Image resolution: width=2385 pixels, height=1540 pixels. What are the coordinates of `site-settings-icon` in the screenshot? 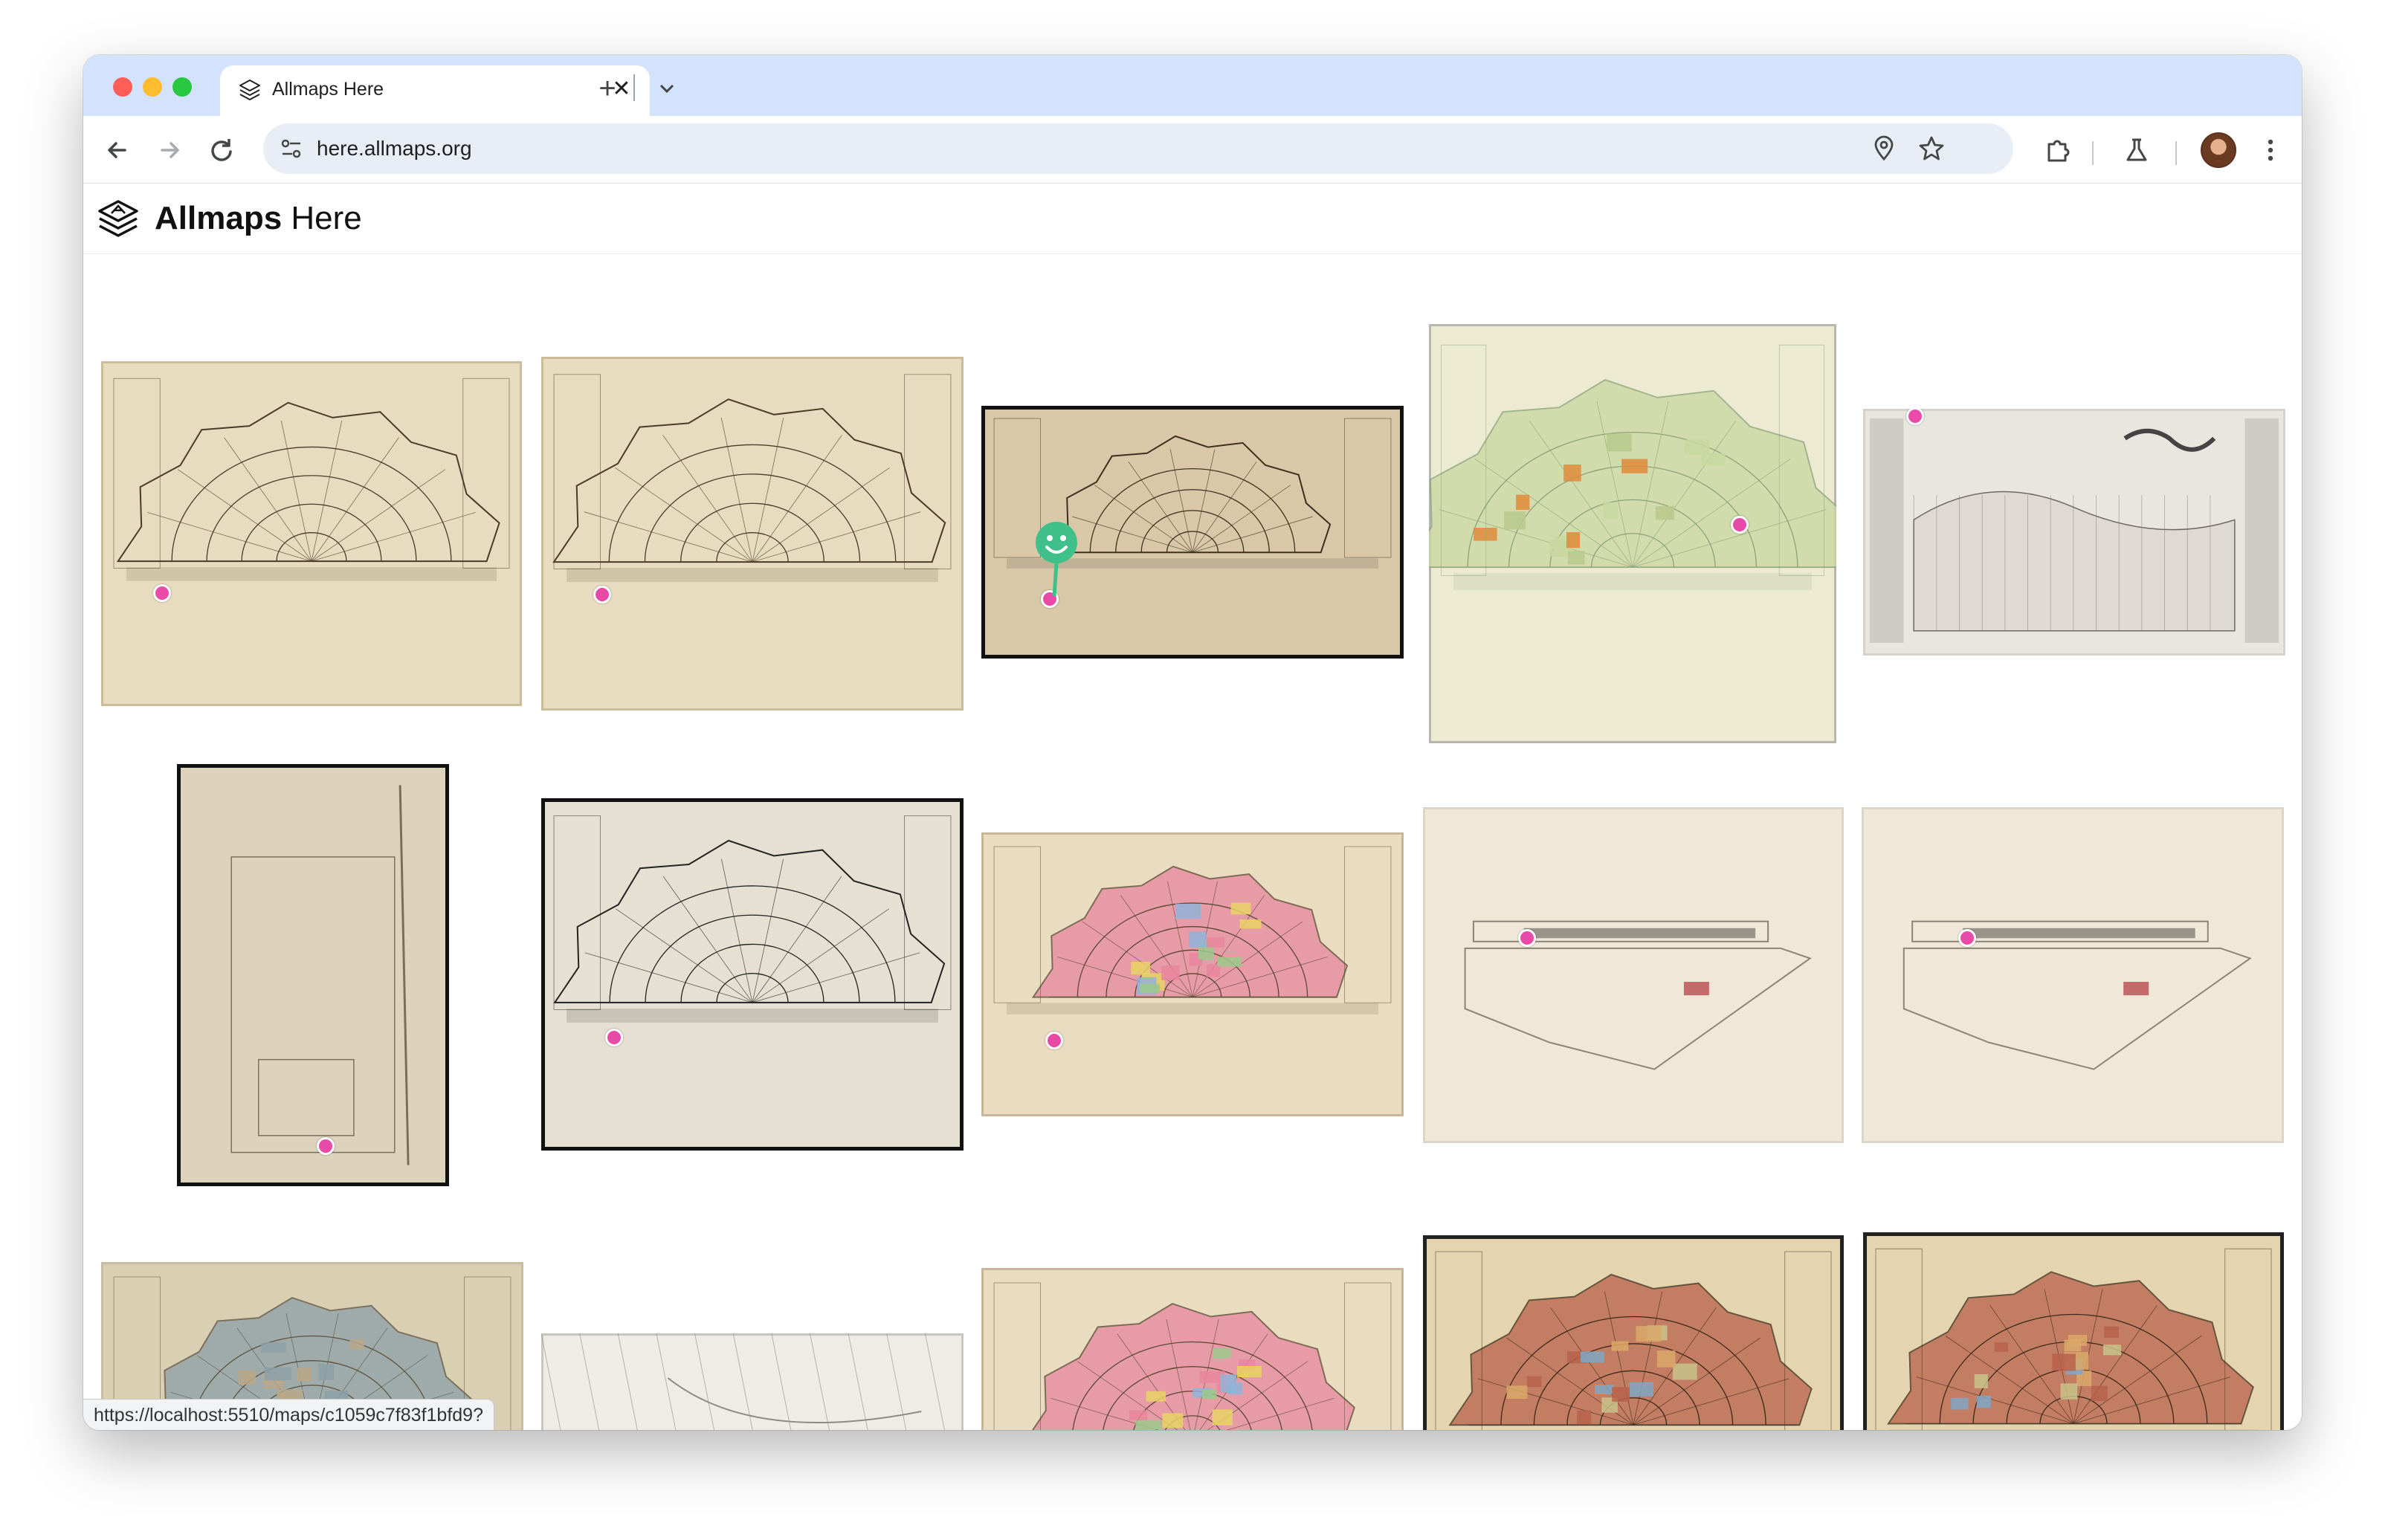 It's located at (291, 149).